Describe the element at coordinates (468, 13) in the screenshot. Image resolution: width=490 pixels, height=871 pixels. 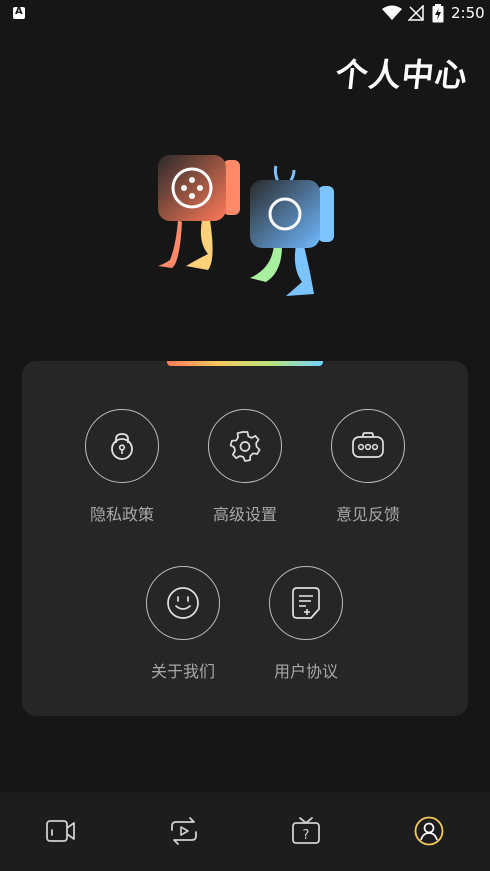
I see `status-time: 2:50` at that location.